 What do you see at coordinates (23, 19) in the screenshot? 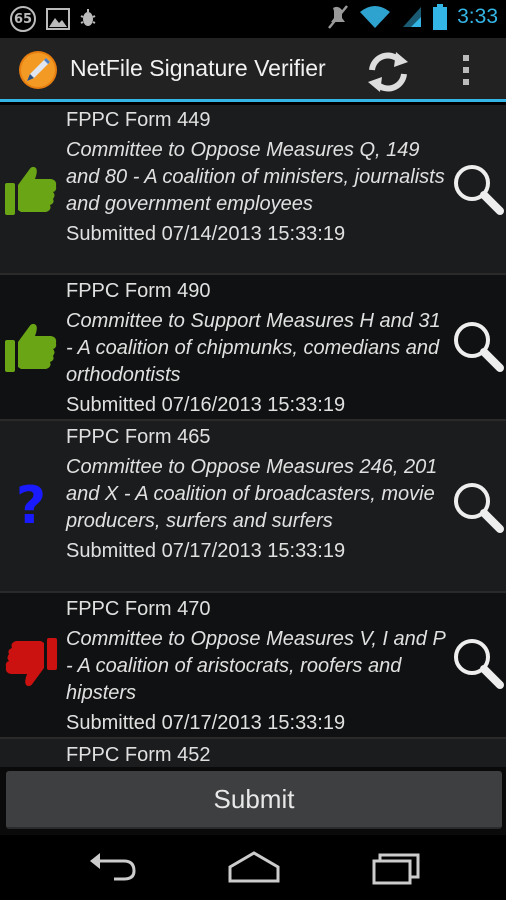
I see `notification-count-badge: 65` at bounding box center [23, 19].